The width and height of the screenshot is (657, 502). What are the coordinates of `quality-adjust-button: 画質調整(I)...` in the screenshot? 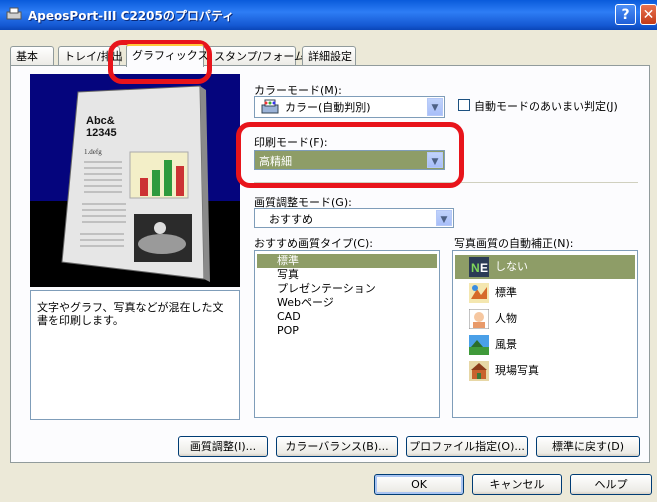 It's located at (223, 446).